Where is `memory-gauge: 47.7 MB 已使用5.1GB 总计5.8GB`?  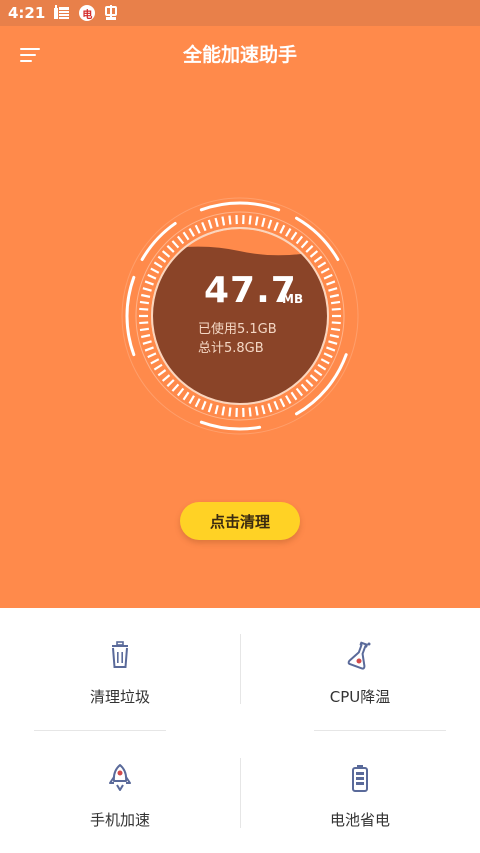 memory-gauge: 47.7 MB 已使用5.1GB 总计5.8GB is located at coordinates (240, 316).